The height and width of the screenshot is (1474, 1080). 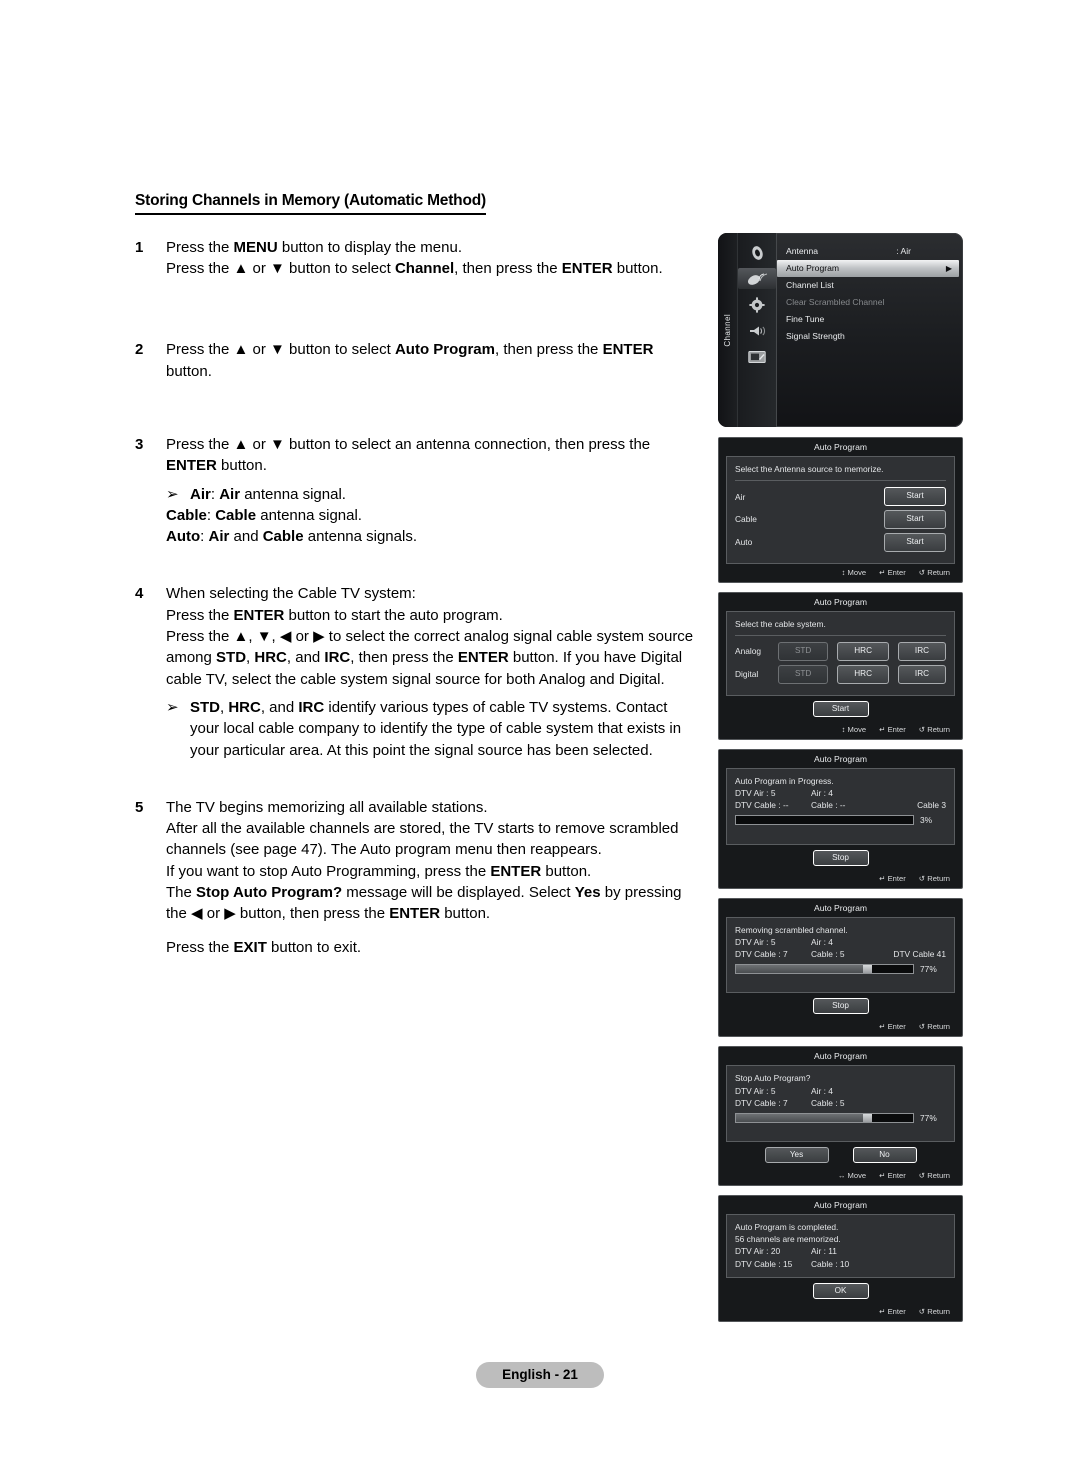 What do you see at coordinates (921, 674) in the screenshot?
I see `digital-irc-button: IRC` at bounding box center [921, 674].